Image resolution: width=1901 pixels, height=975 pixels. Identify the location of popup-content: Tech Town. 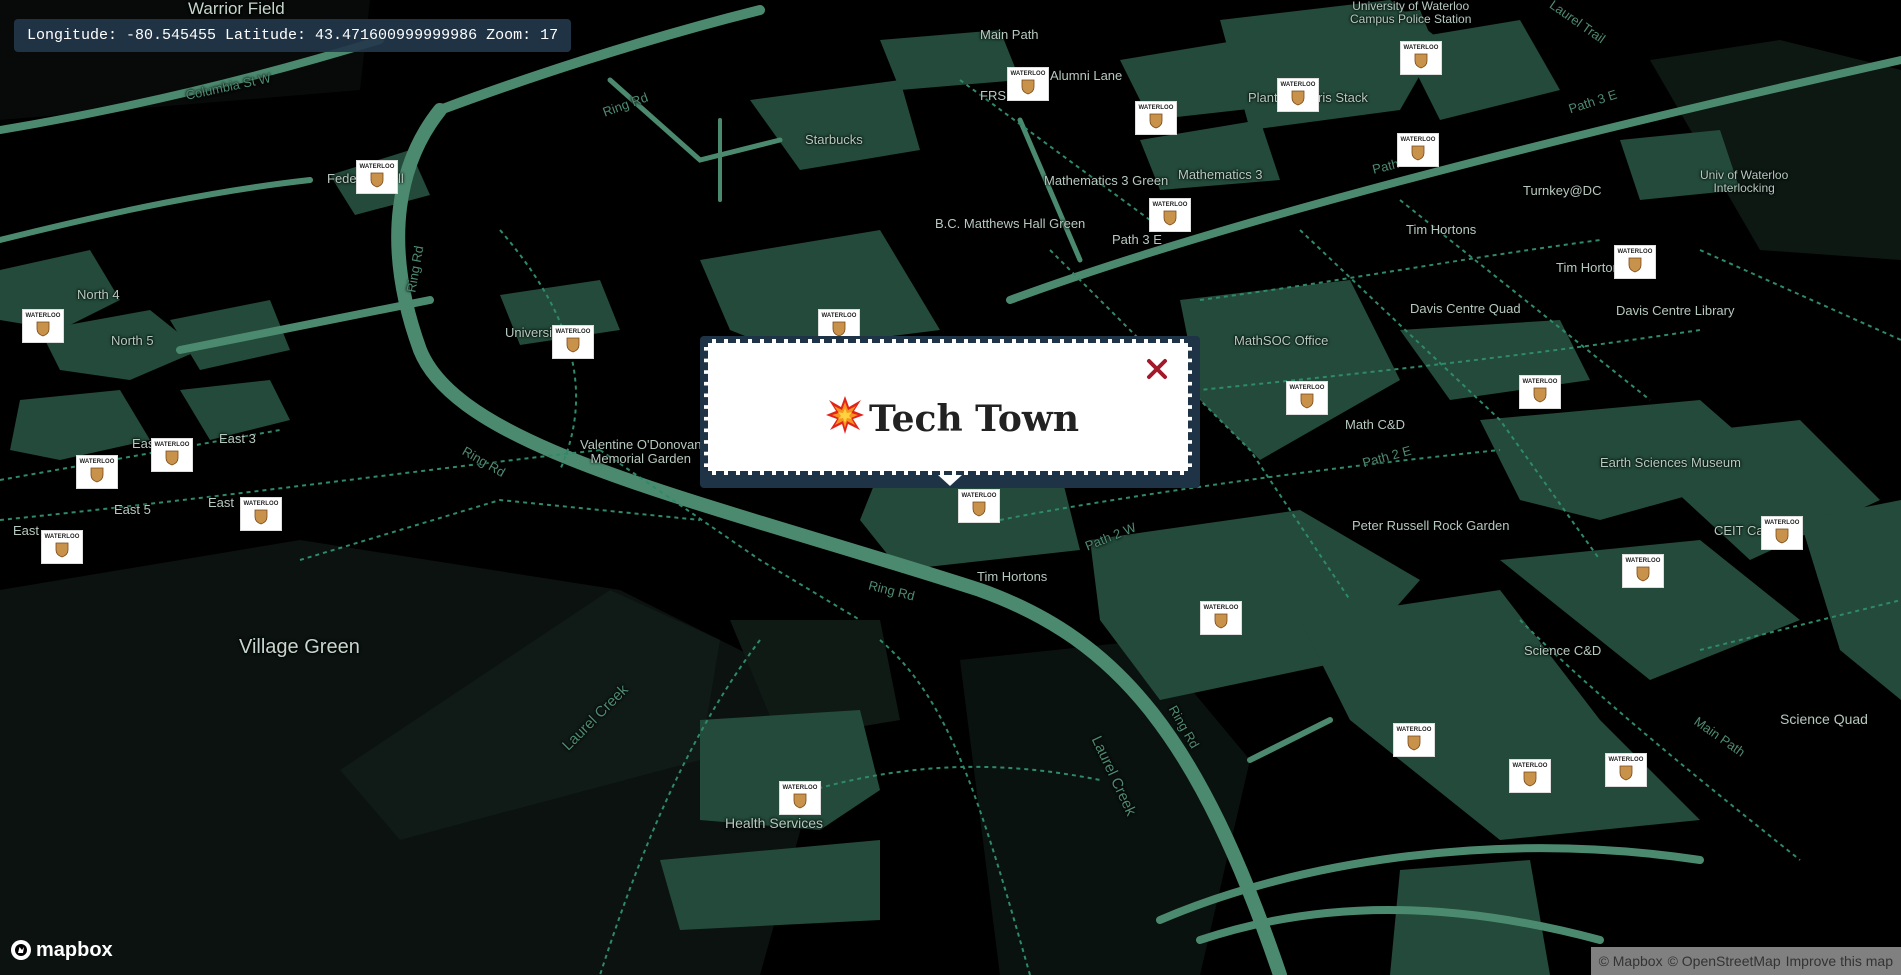
(948, 407).